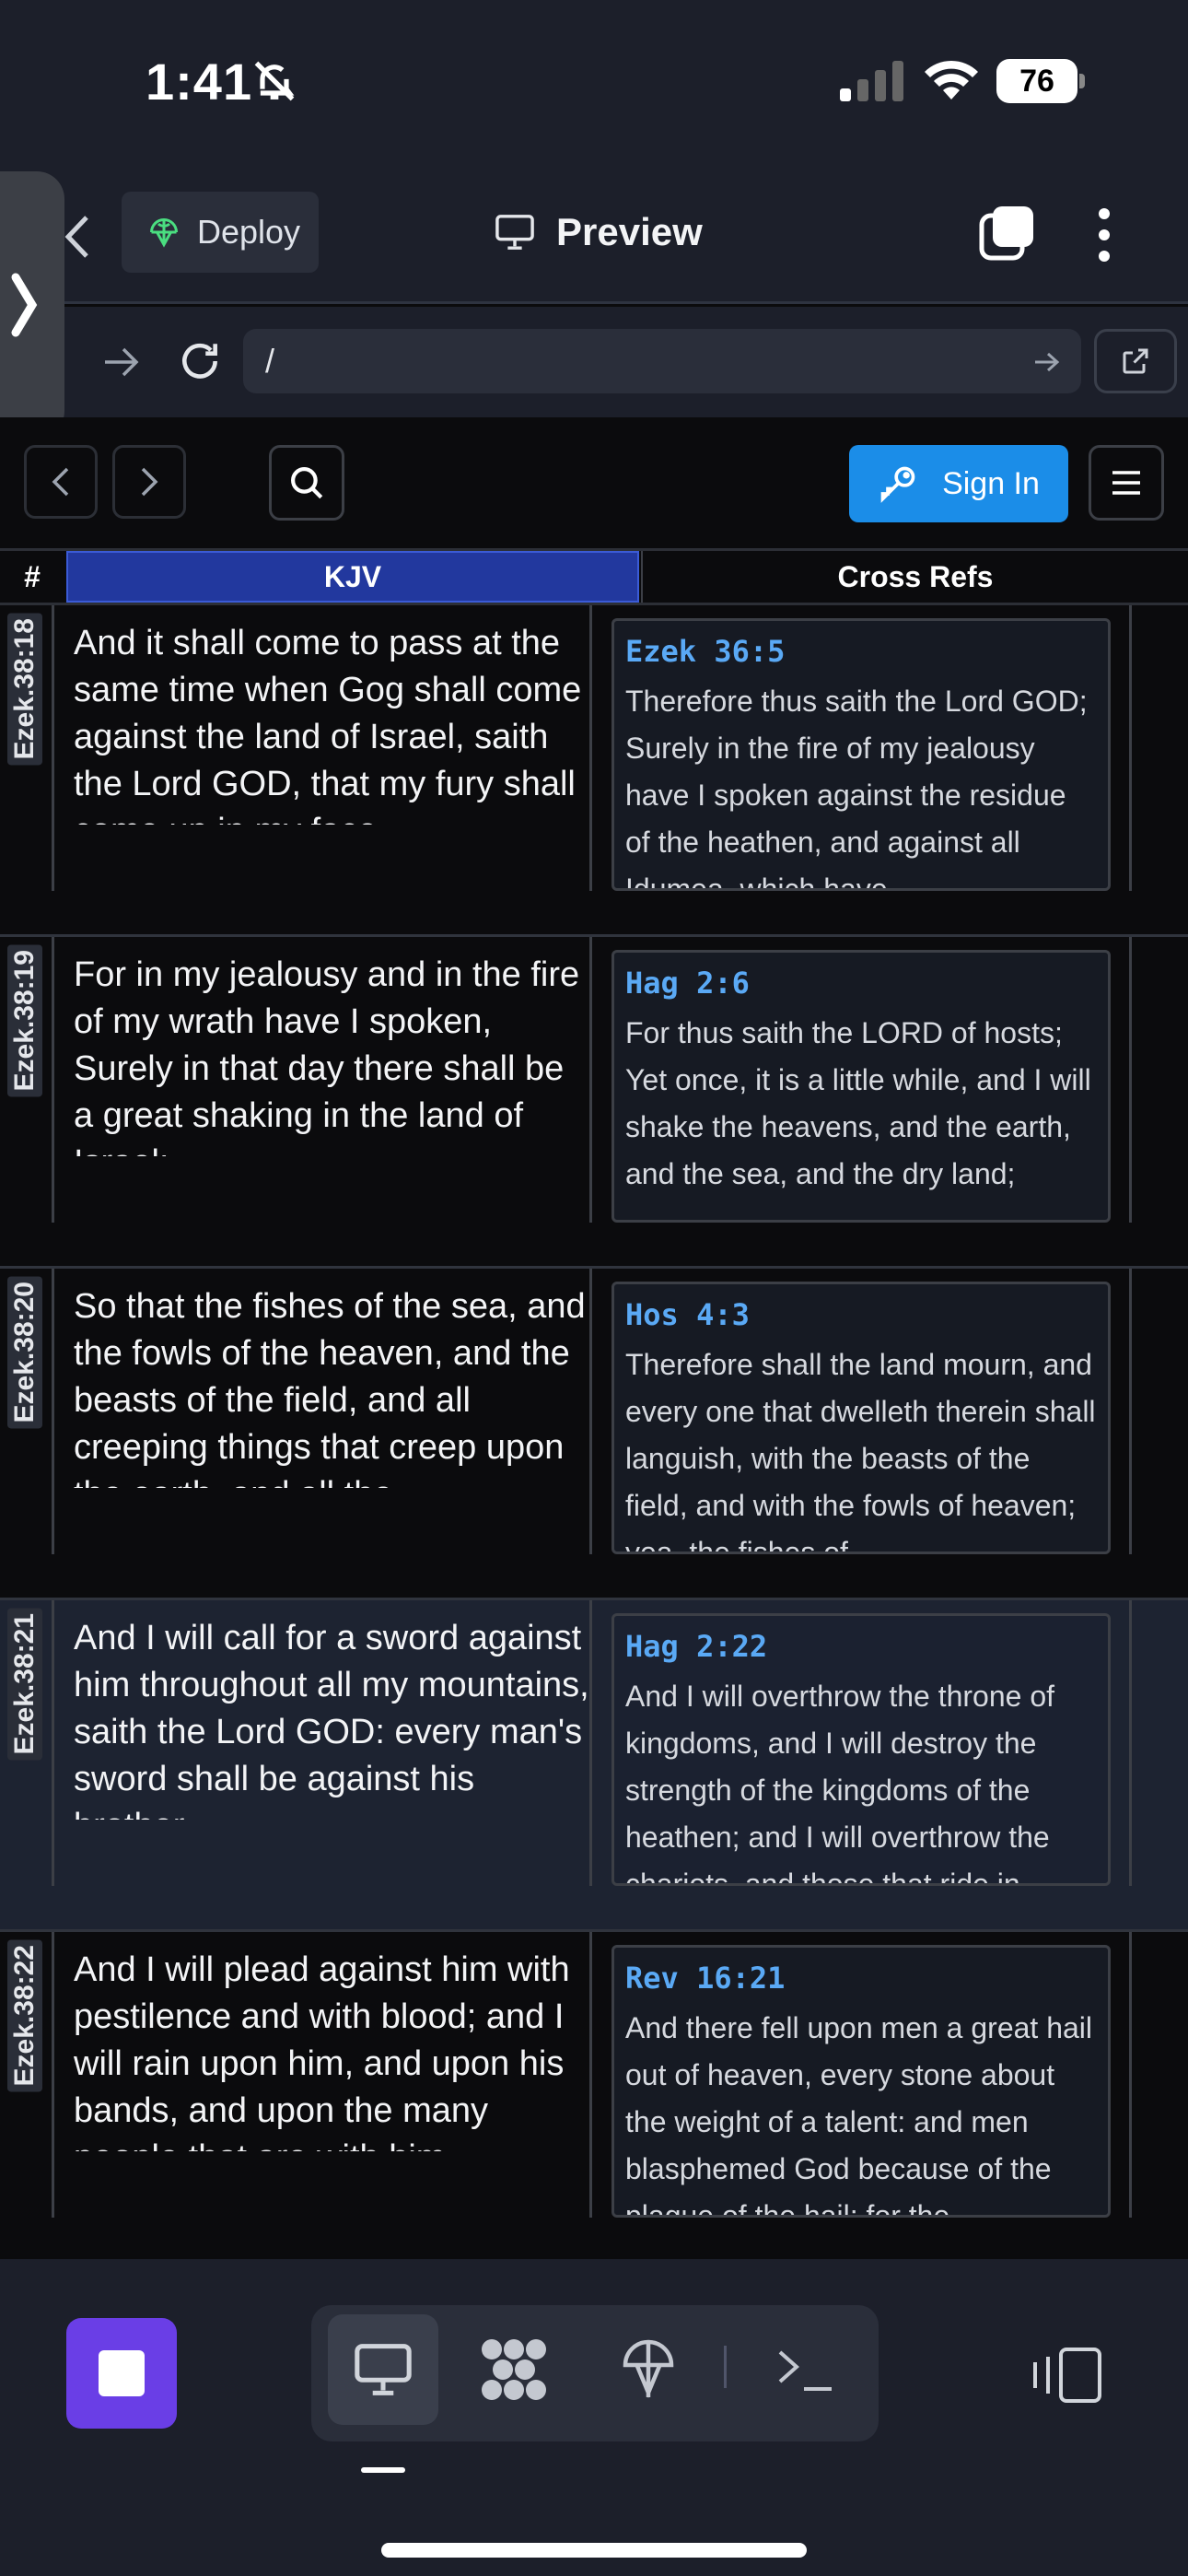  I want to click on verse-id: Ezek.38:22, so click(27, 2088).